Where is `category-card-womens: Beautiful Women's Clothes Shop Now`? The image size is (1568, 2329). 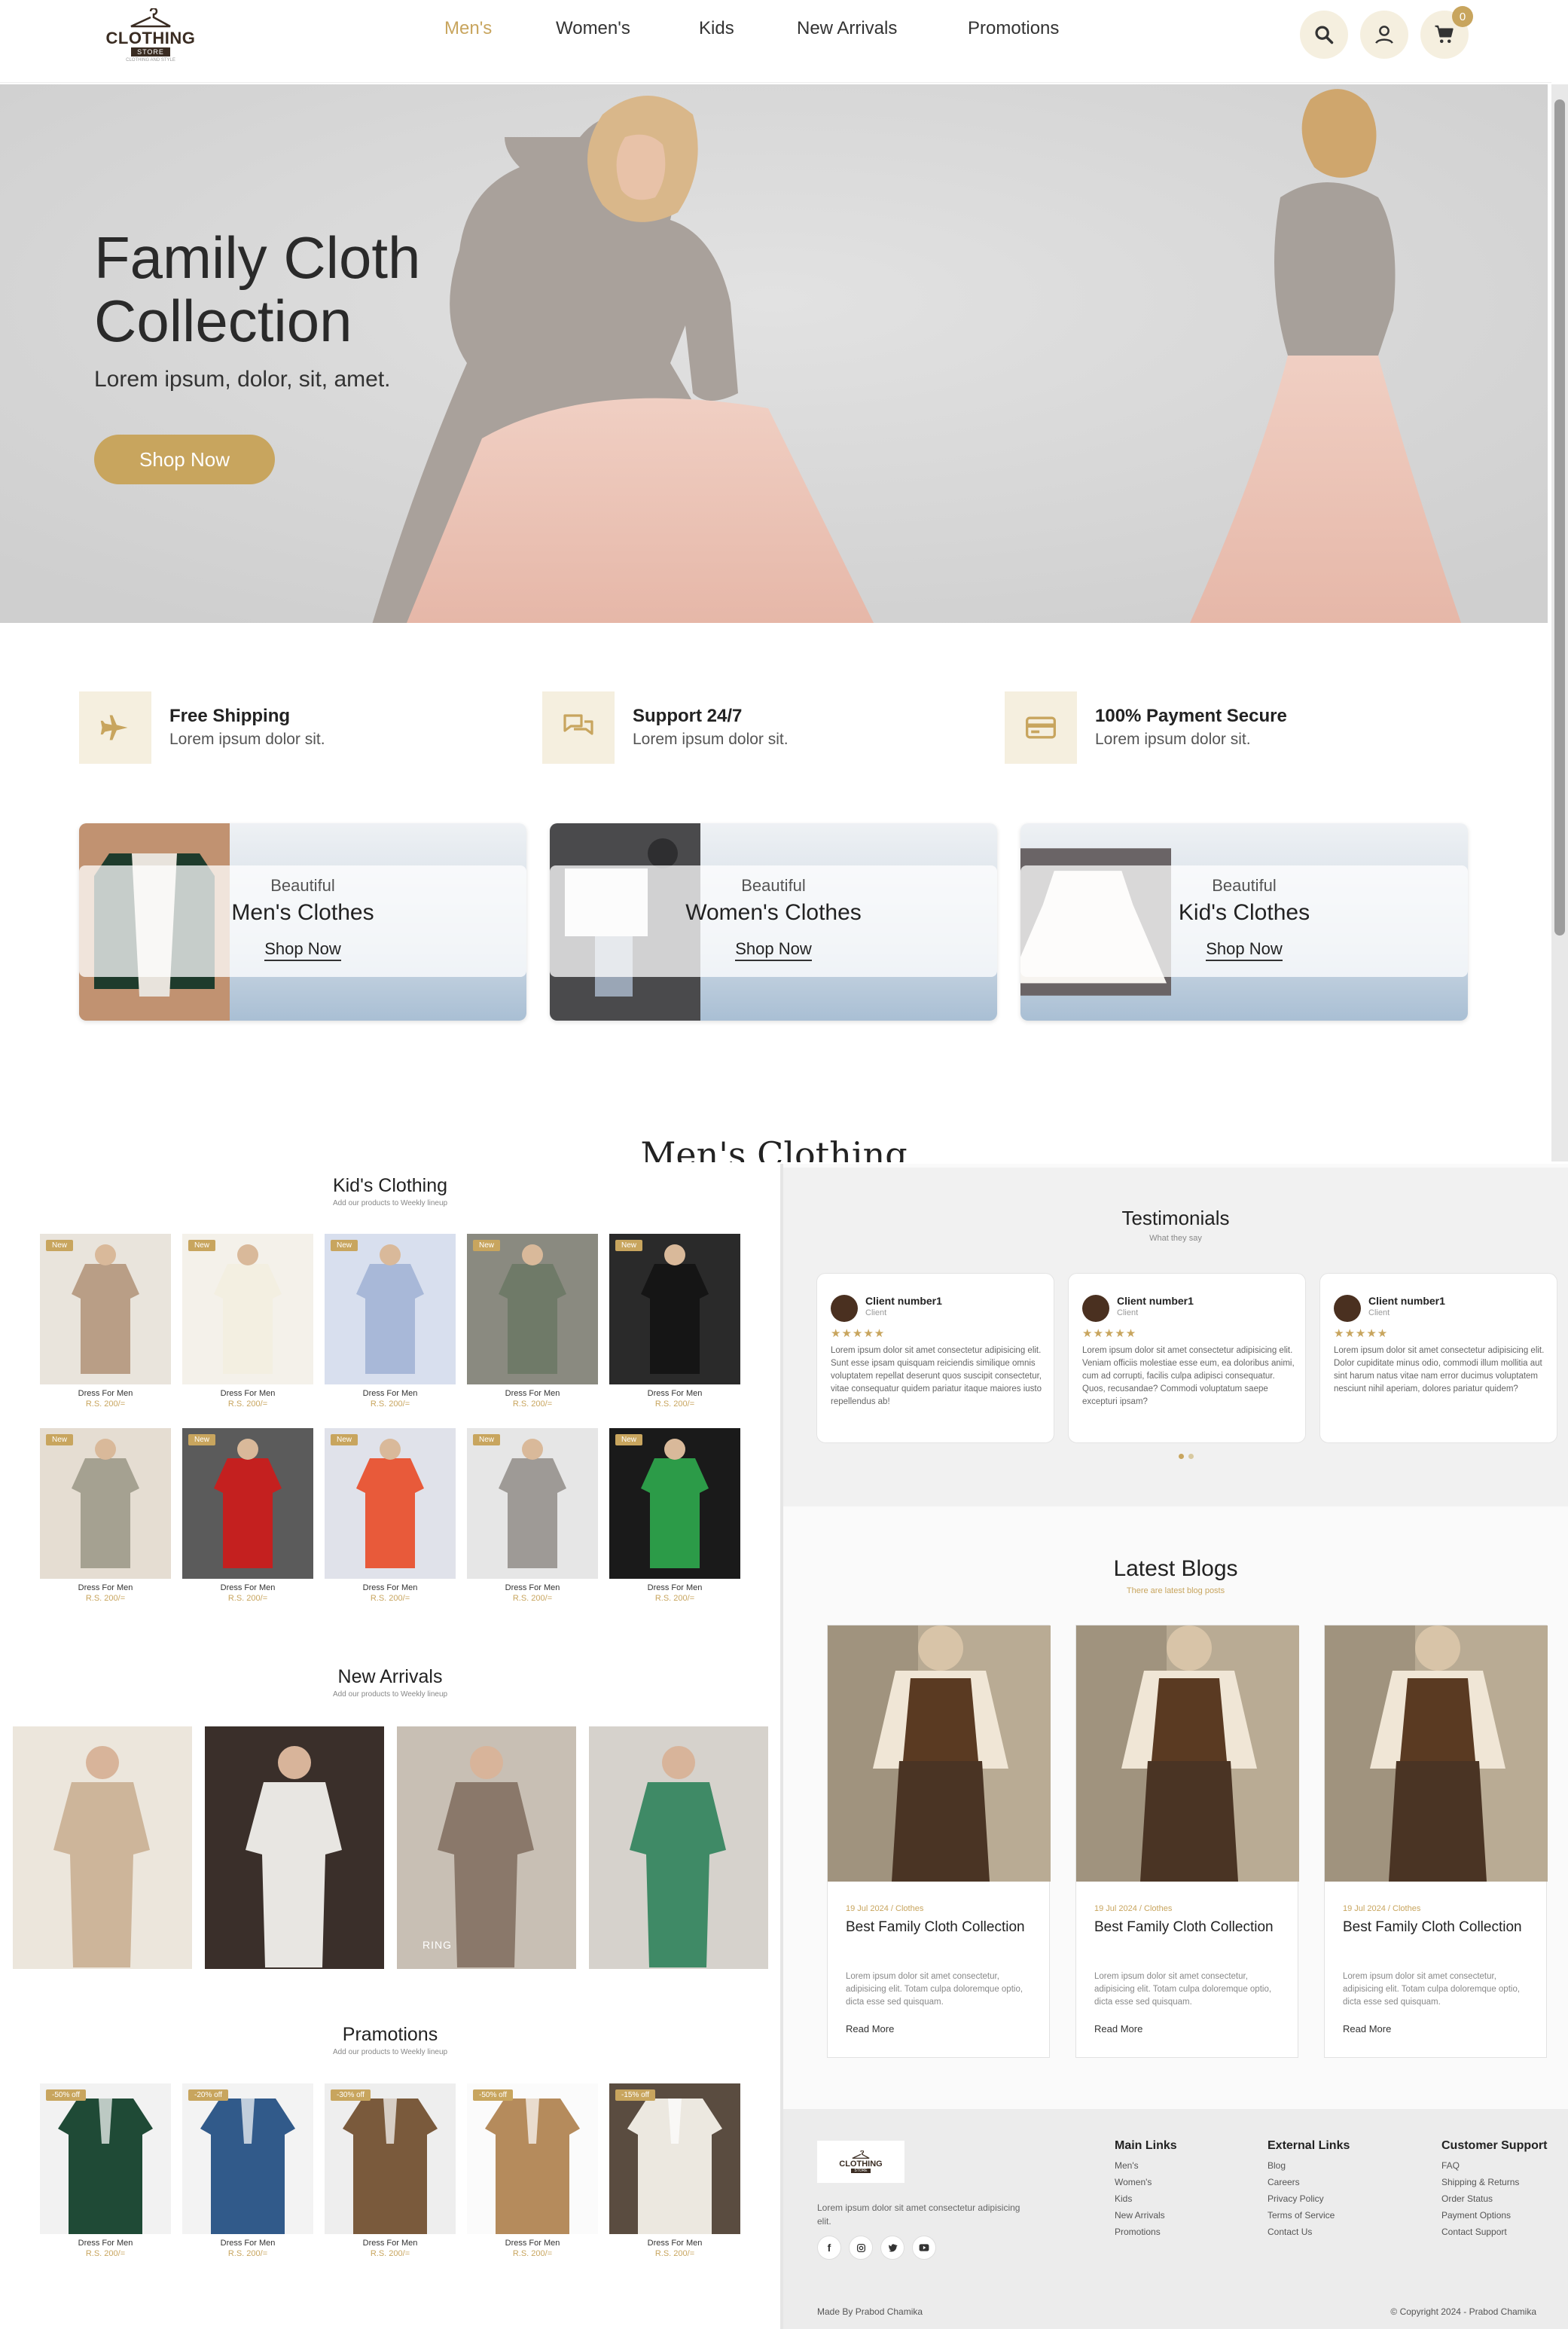 category-card-womens: Beautiful Women's Clothes Shop Now is located at coordinates (774, 922).